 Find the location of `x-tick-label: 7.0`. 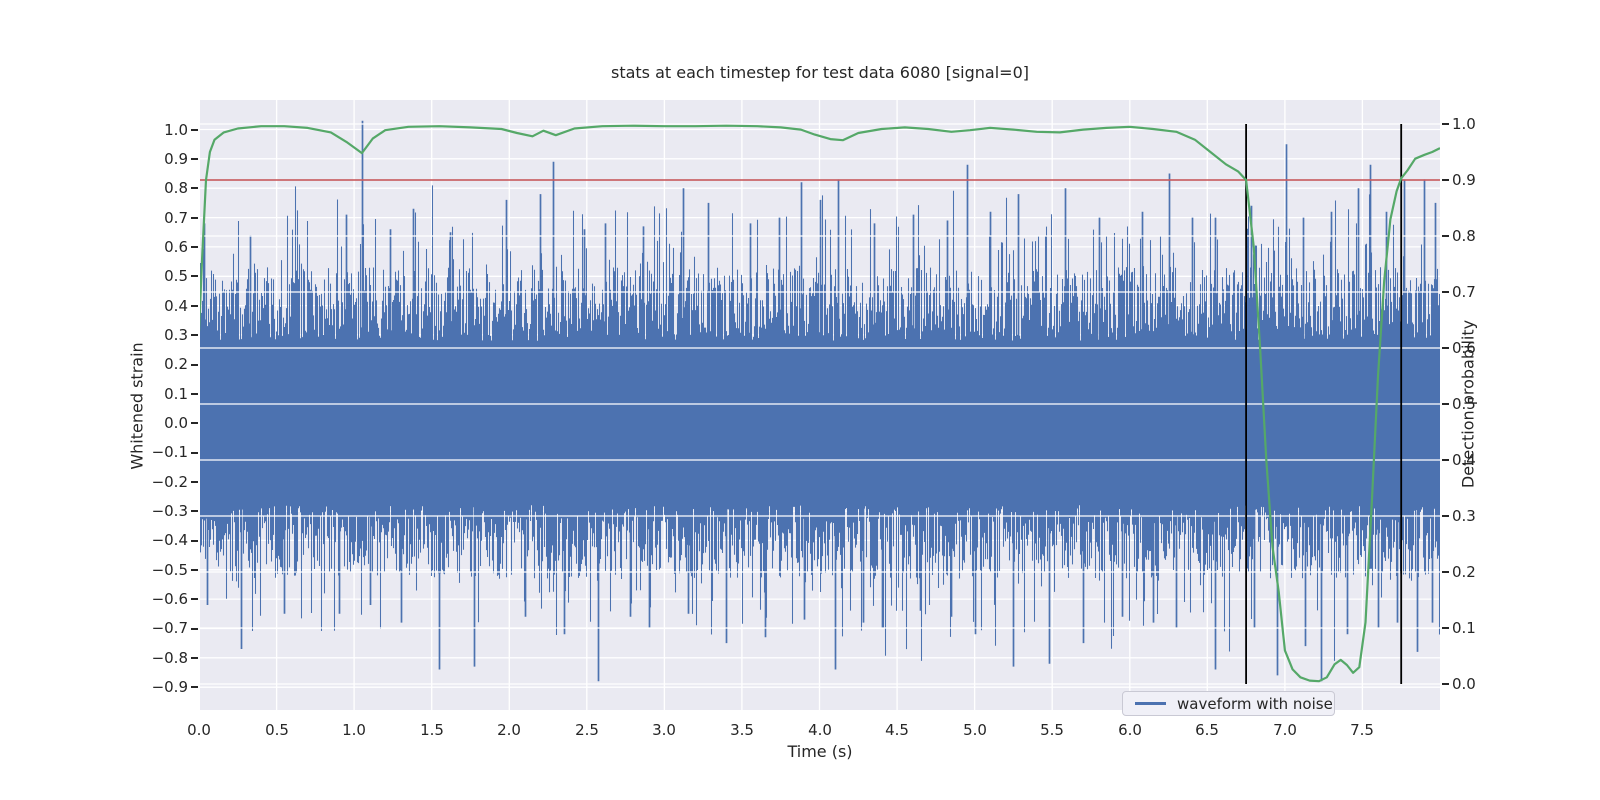

x-tick-label: 7.0 is located at coordinates (1285, 730).